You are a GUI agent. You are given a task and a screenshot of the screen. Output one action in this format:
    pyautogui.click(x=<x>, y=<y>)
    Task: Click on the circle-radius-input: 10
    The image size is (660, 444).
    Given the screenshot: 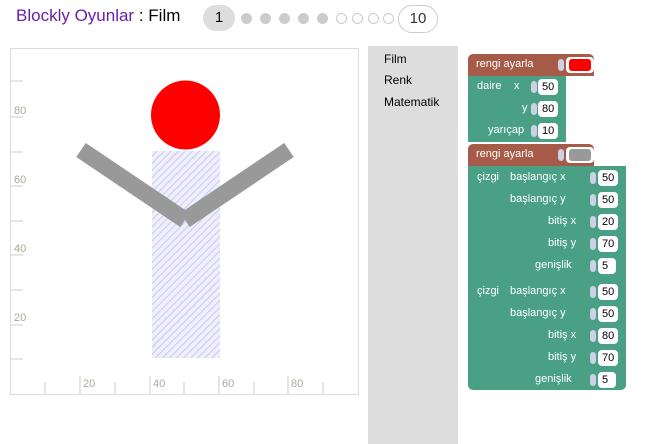 What is the action you would take?
    pyautogui.click(x=548, y=131)
    